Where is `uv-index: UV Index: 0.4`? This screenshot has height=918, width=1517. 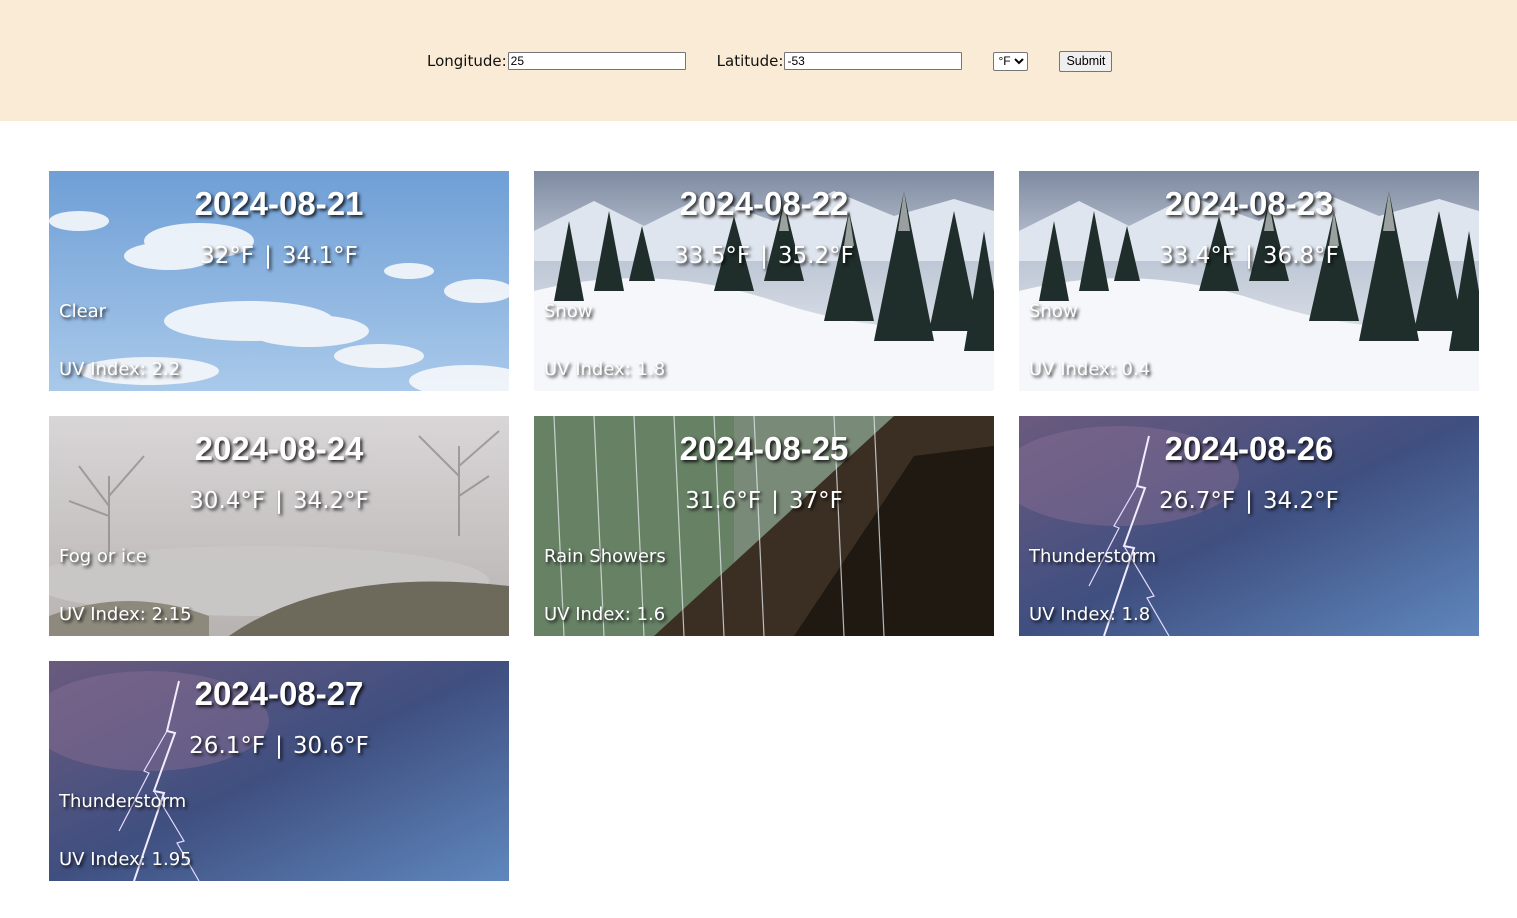 uv-index: UV Index: 0.4 is located at coordinates (1090, 369).